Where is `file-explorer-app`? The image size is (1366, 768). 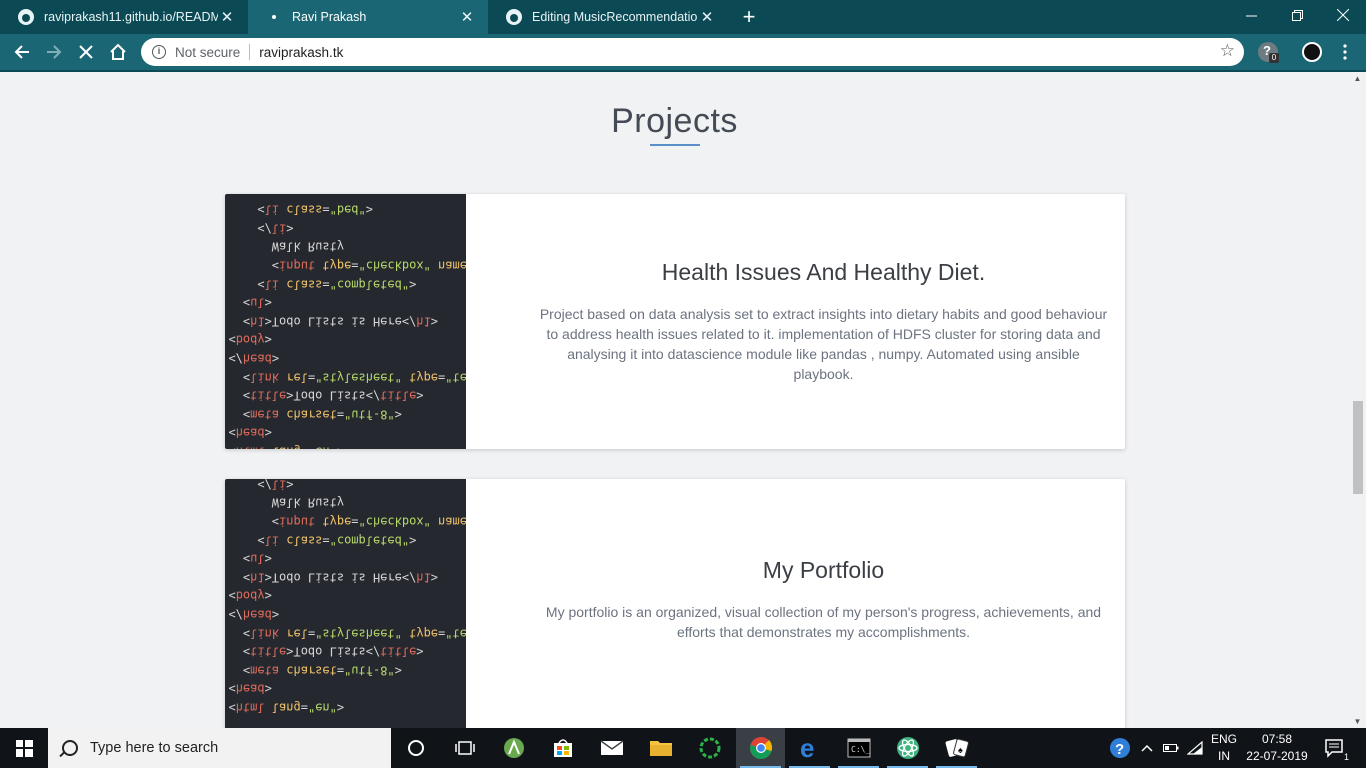
file-explorer-app is located at coordinates (660, 748).